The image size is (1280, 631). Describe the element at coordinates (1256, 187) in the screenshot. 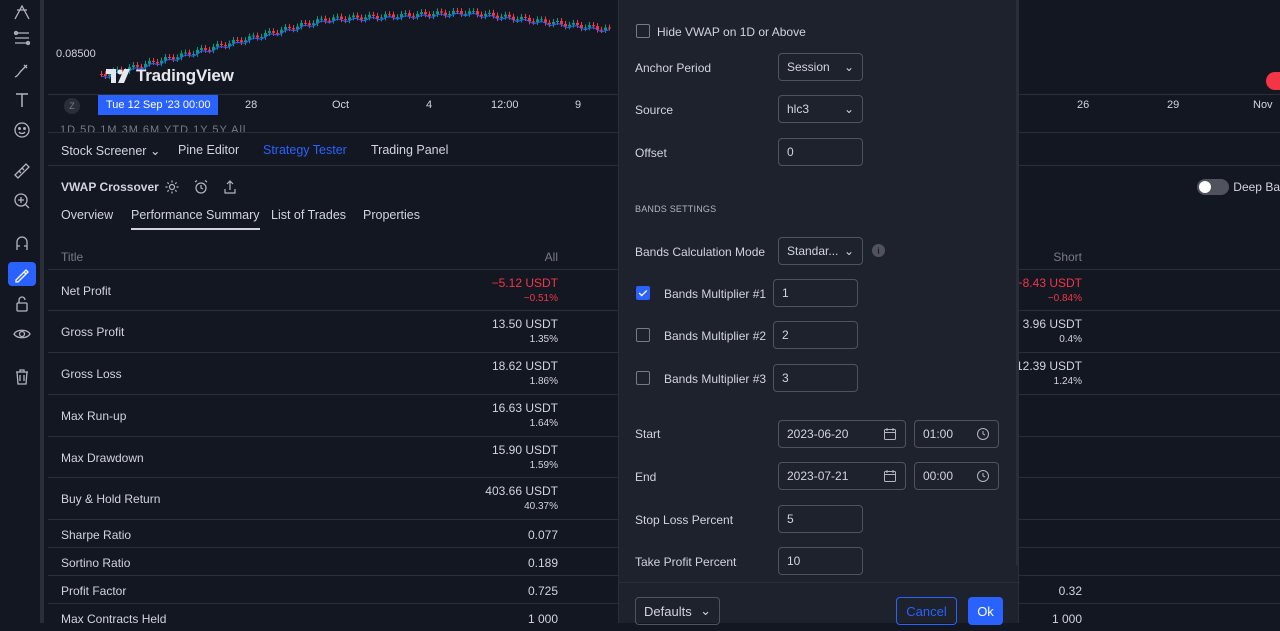

I see `deep-backtest-label: Deep Ba` at that location.